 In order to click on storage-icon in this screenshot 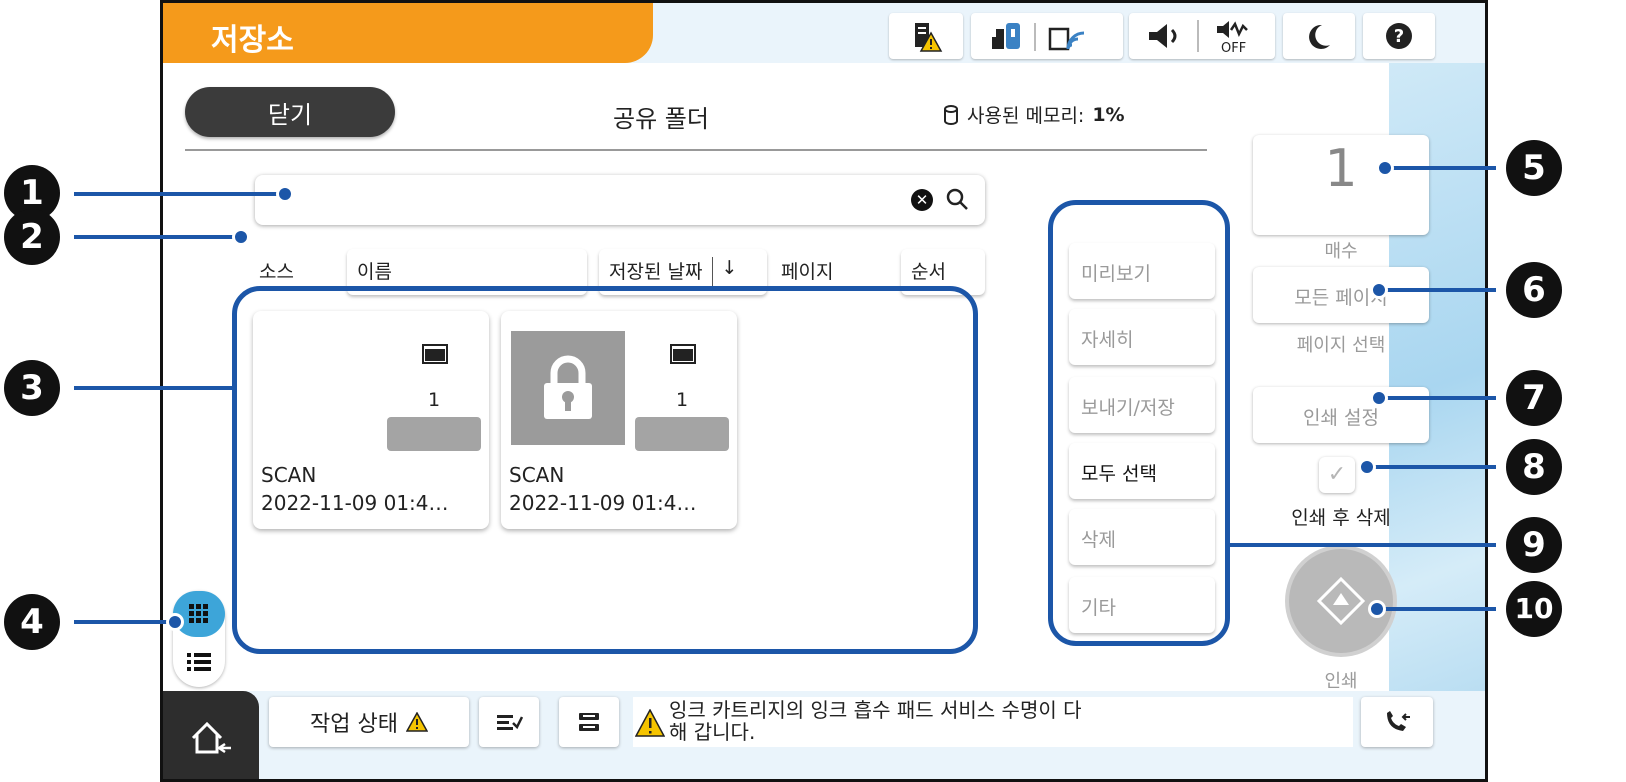, I will do `click(589, 722)`.